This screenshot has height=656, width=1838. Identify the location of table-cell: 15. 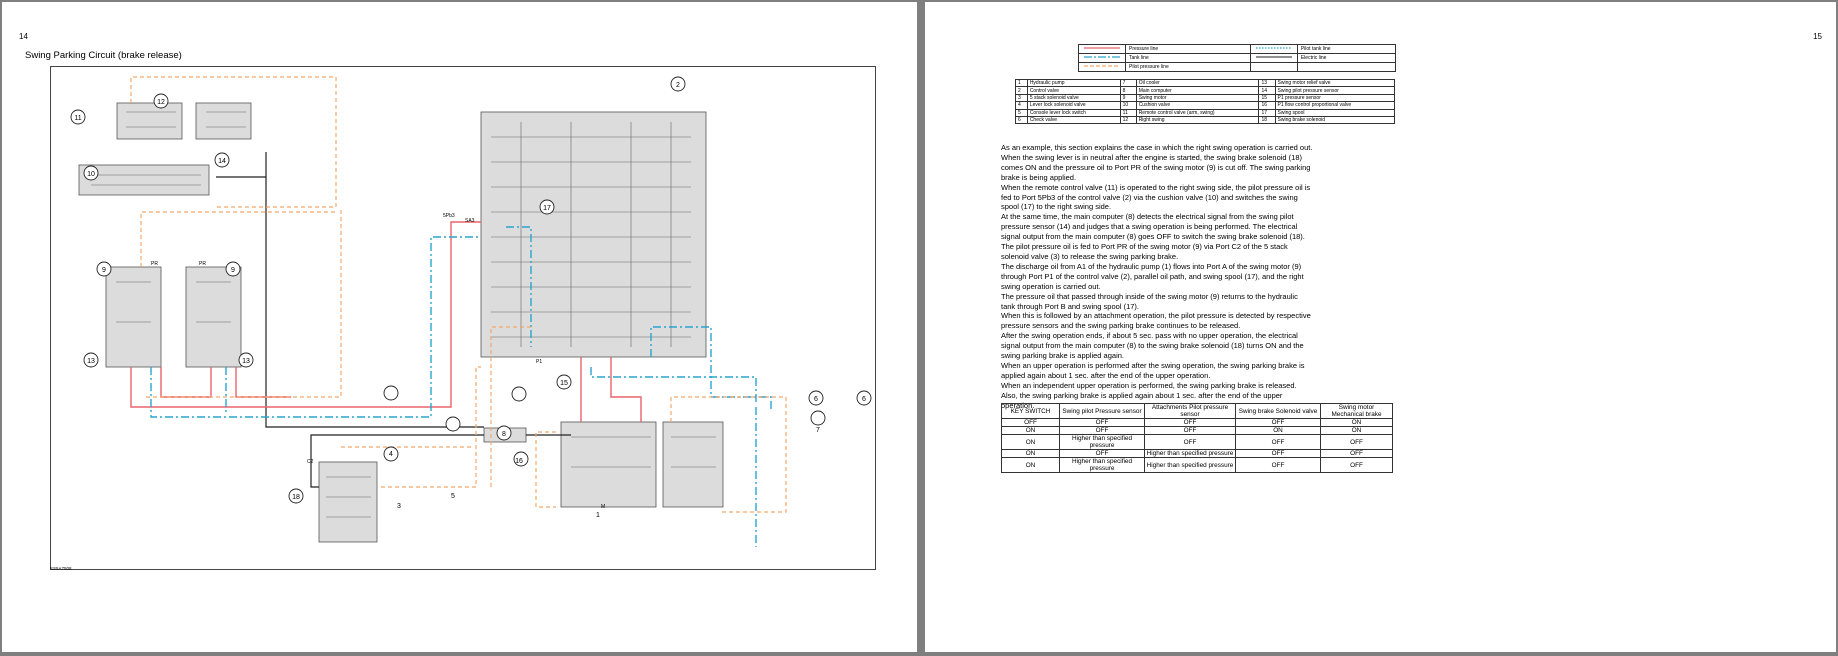
(1267, 98).